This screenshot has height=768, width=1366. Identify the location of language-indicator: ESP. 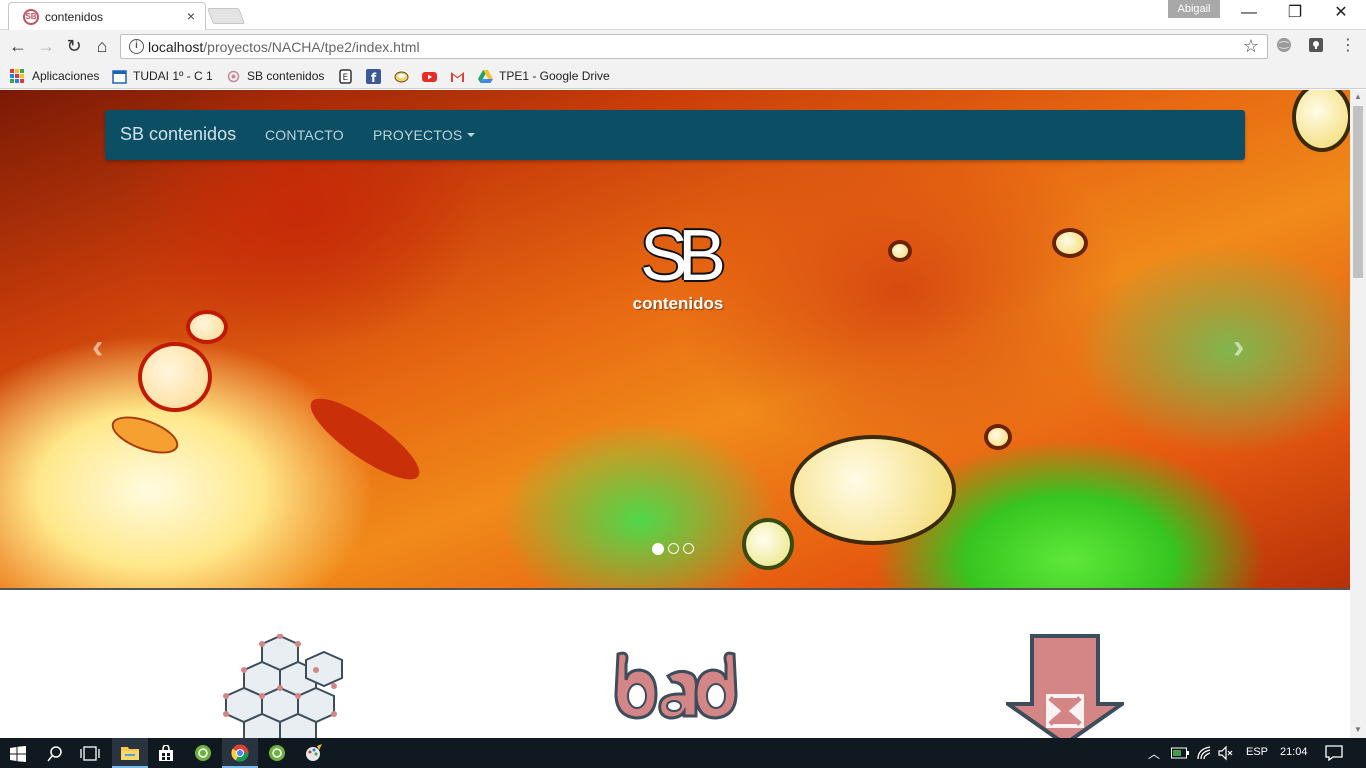
(1257, 752).